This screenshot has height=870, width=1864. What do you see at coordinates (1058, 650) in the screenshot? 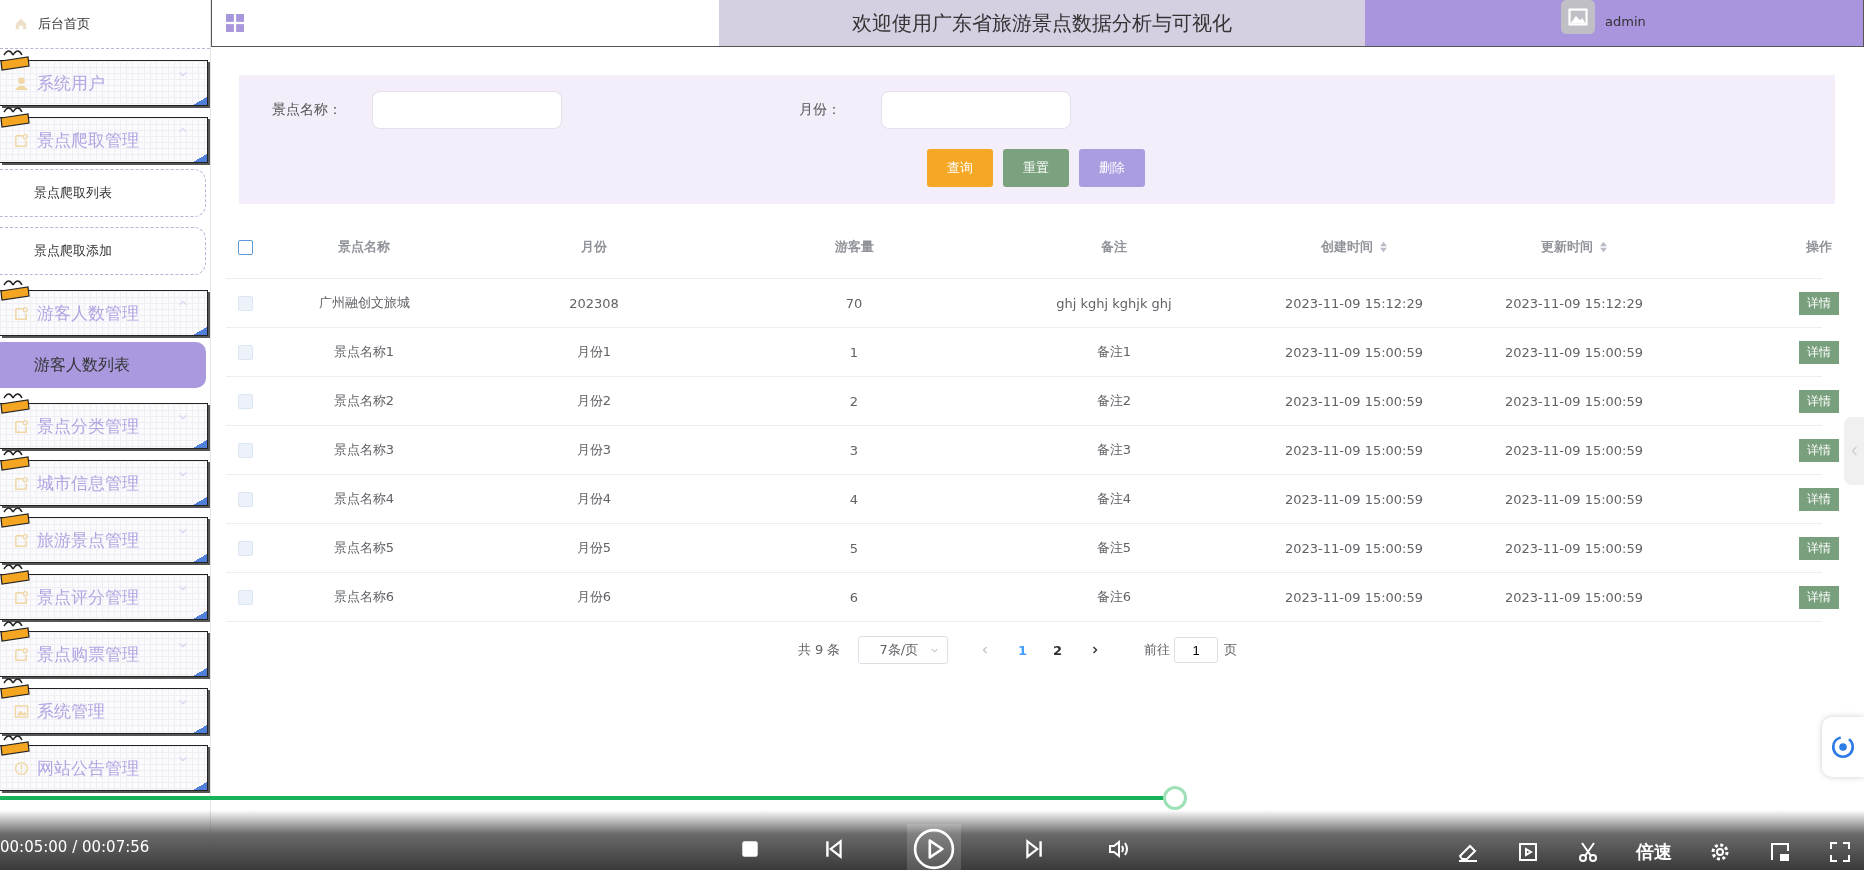
I see `page-number: 2` at bounding box center [1058, 650].